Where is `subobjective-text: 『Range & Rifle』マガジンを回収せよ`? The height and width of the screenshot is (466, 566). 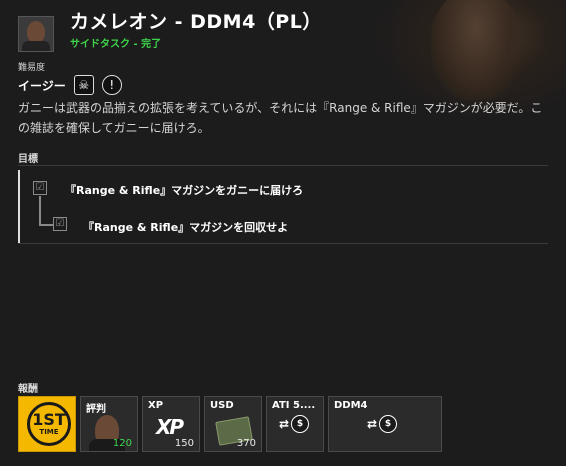
subobjective-text: 『Range & Rifle』マガジンを回収せよ is located at coordinates (186, 227).